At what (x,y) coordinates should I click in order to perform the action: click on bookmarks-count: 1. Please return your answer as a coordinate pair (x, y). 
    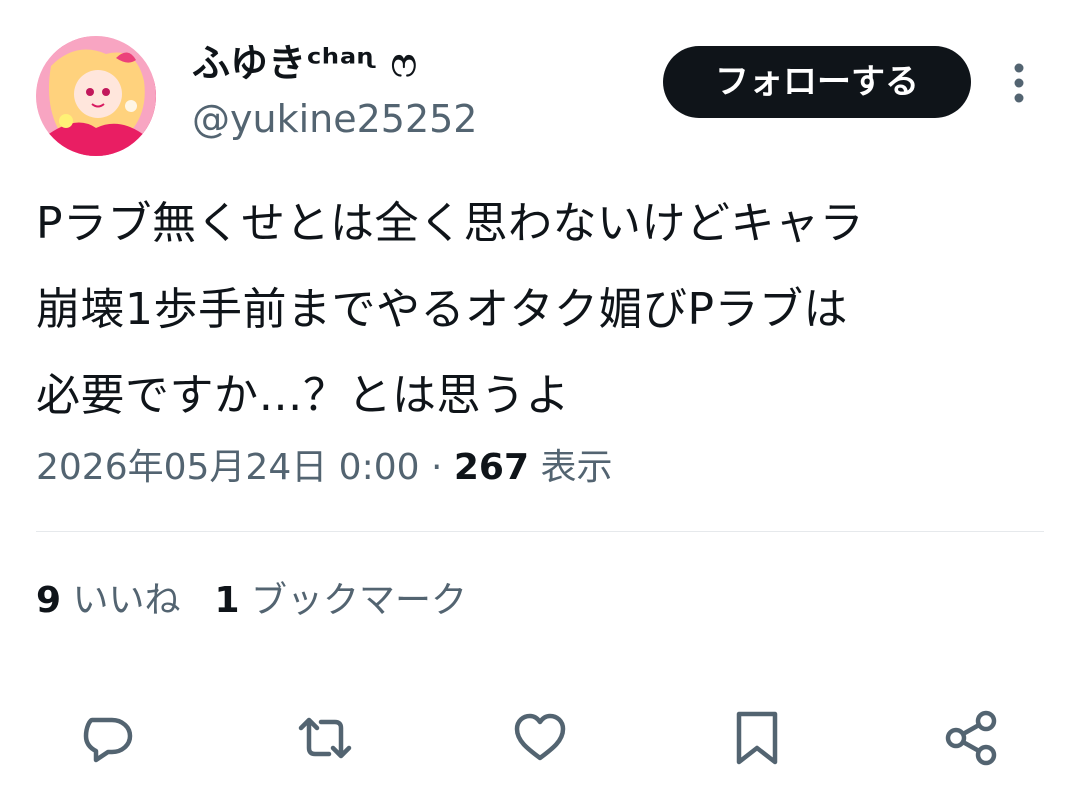
    Looking at the image, I should click on (227, 600).